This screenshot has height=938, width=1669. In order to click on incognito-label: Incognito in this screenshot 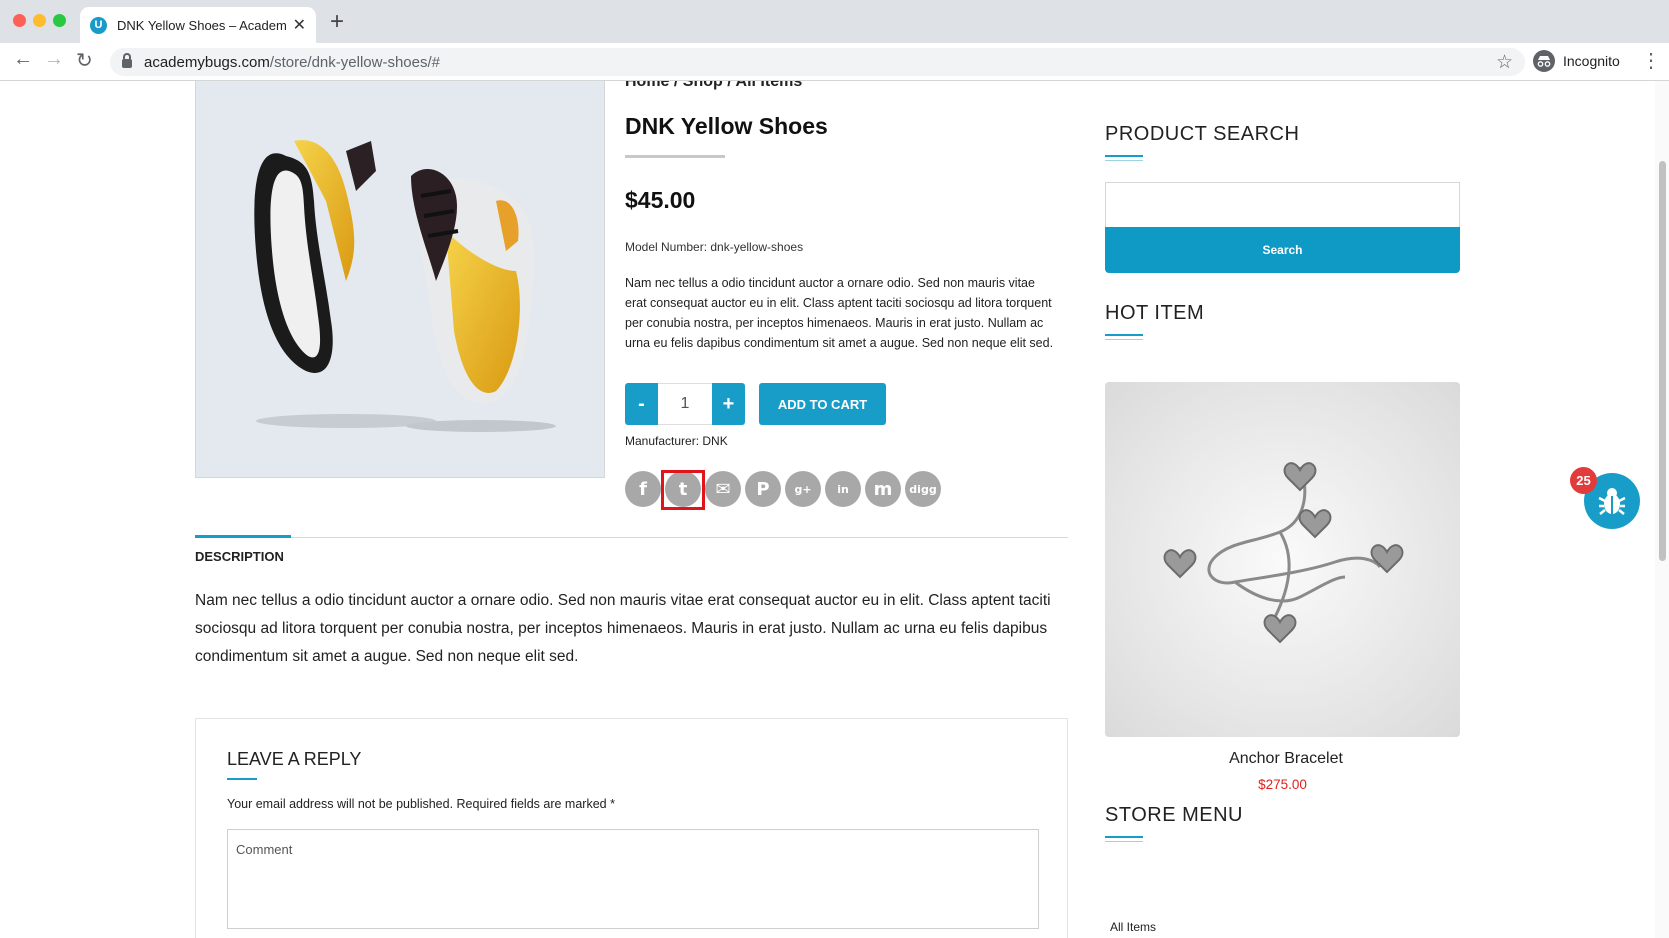, I will do `click(1591, 61)`.